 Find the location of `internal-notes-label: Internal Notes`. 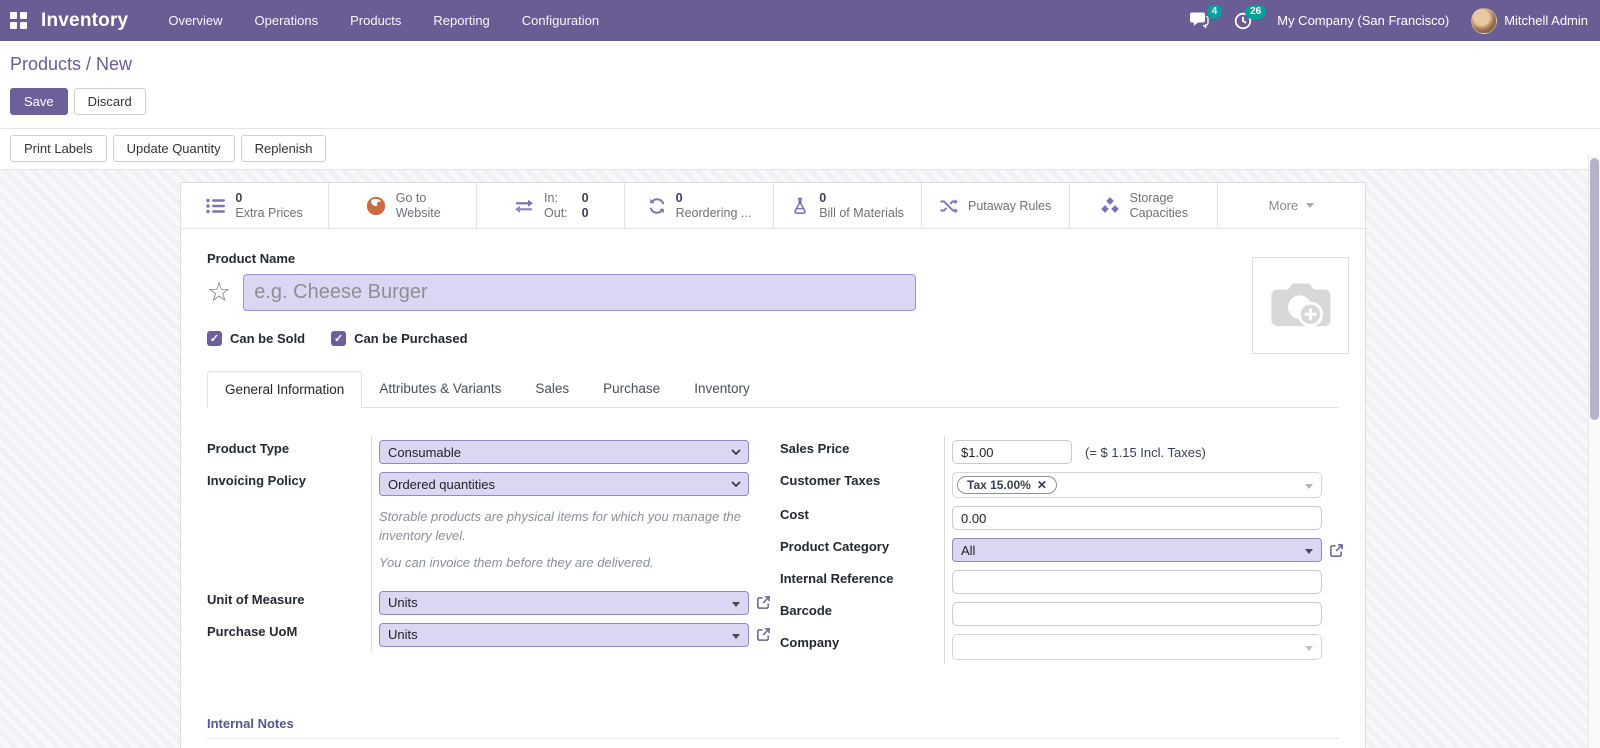

internal-notes-label: Internal Notes is located at coordinates (250, 723).